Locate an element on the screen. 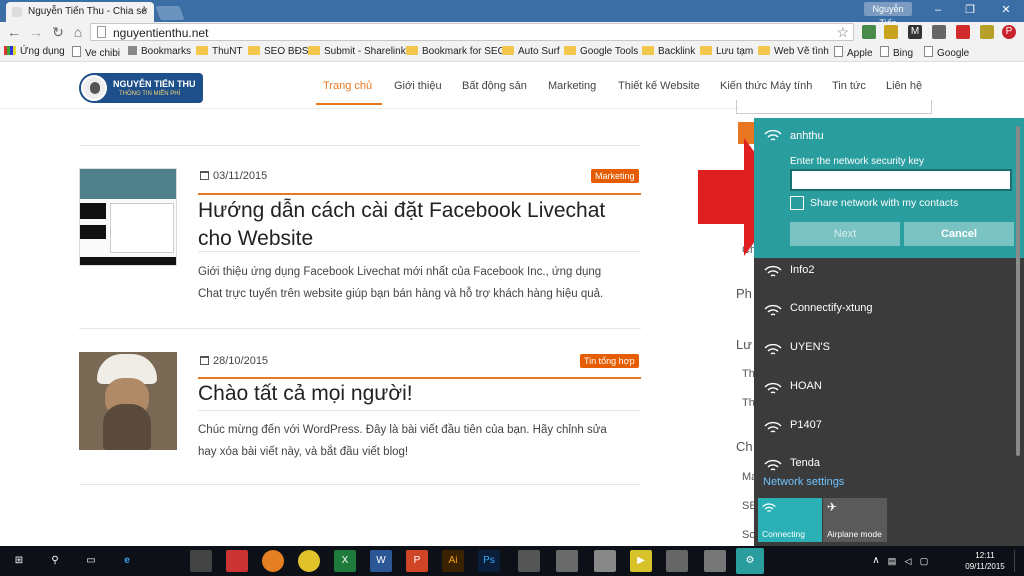 The height and width of the screenshot is (576, 1024). nav-item-marketing: Marketing is located at coordinates (572, 86).